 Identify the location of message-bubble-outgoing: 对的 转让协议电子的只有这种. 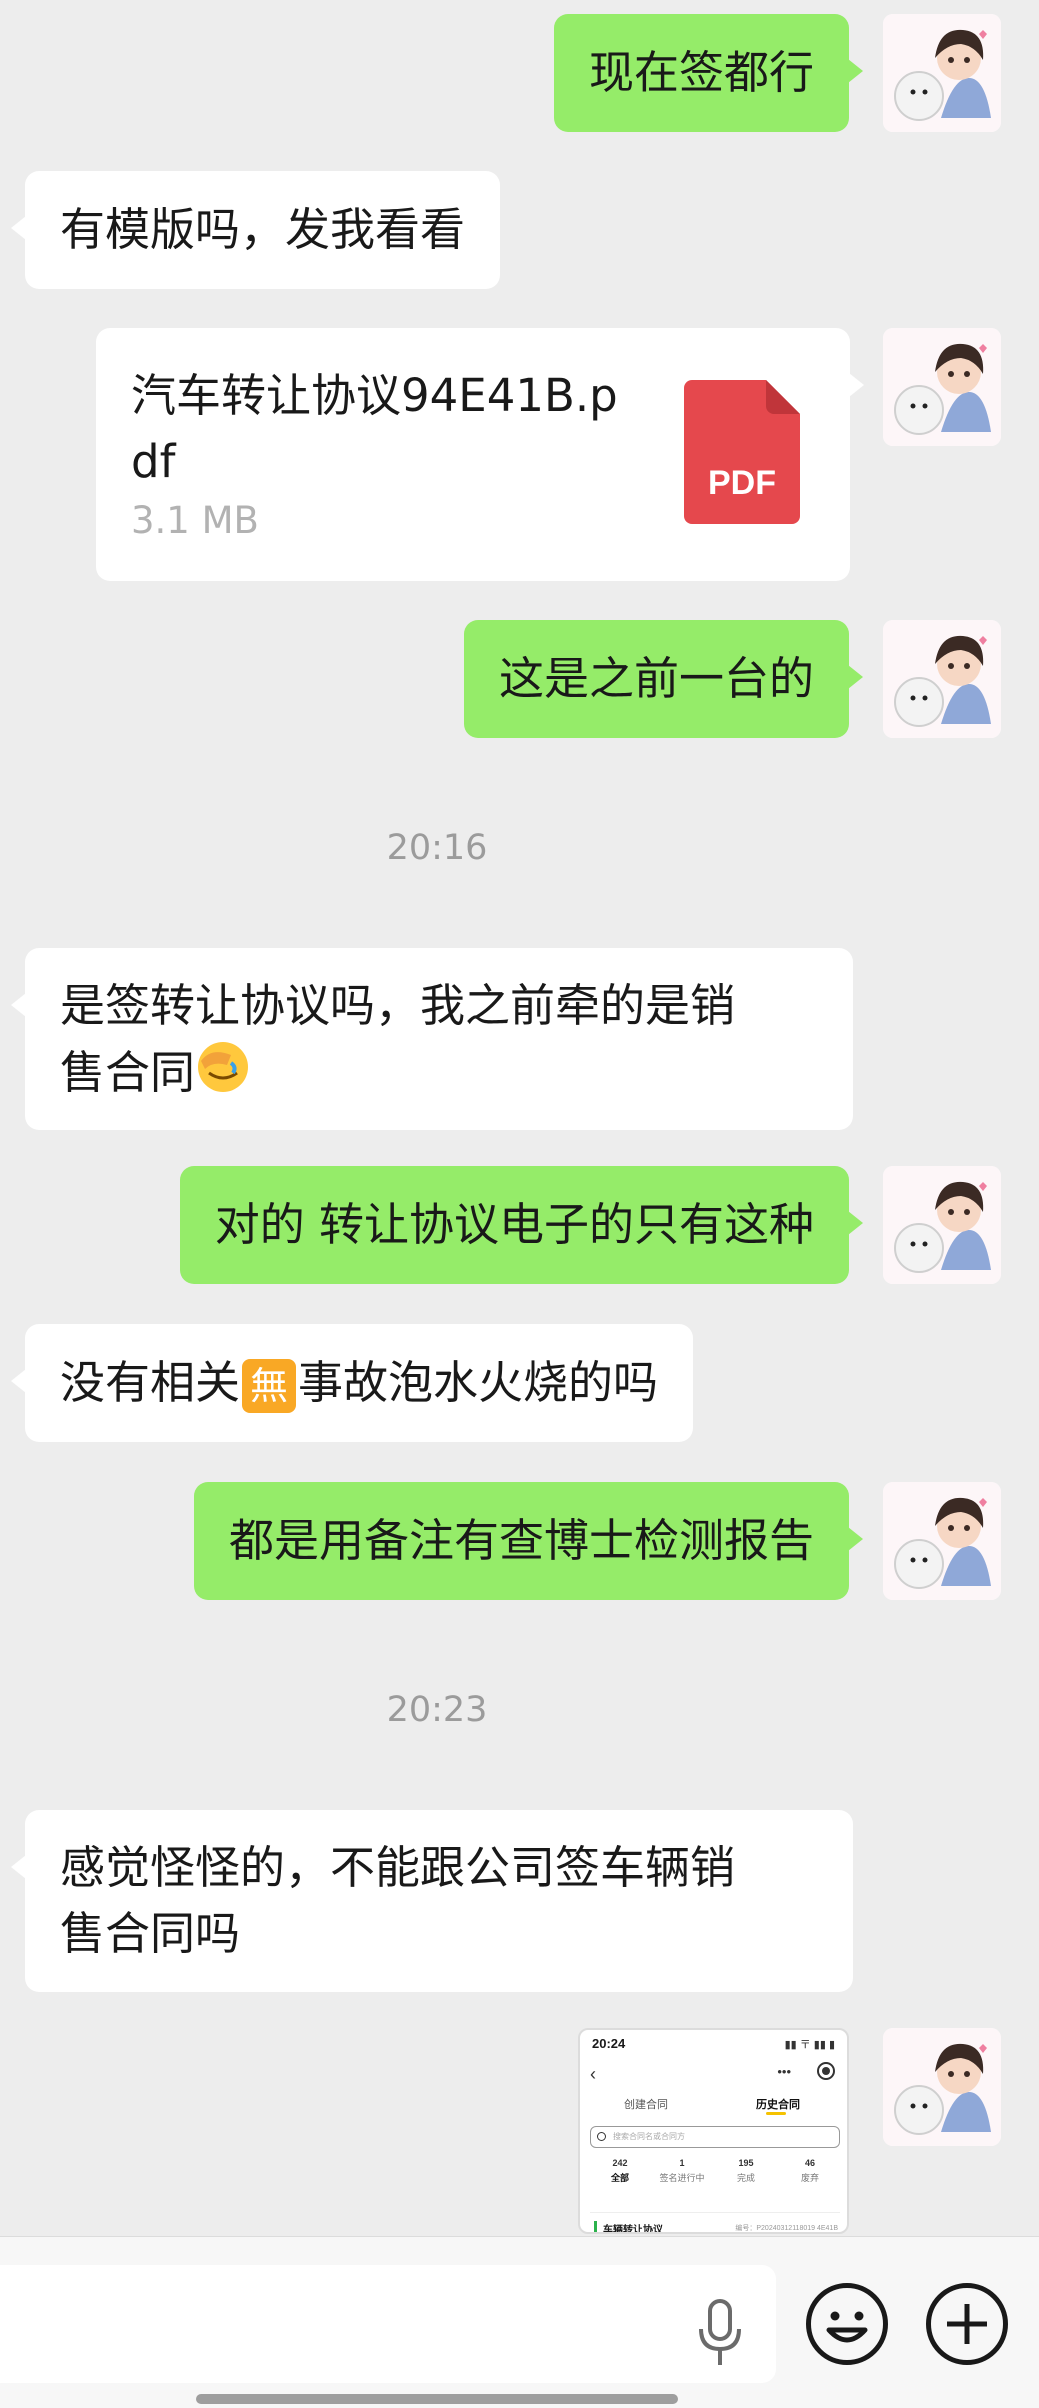
(521, 1225).